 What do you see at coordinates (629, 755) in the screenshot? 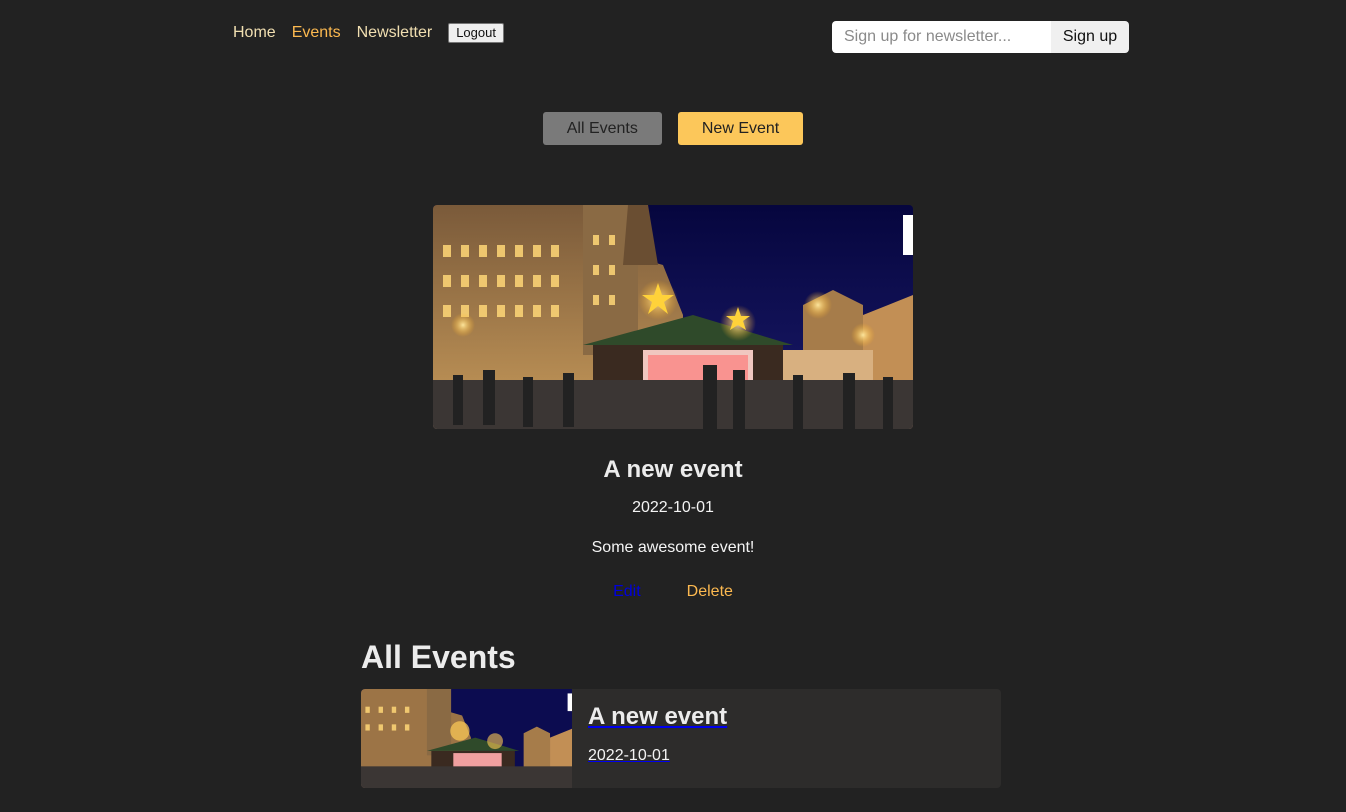
I see `event-list-item-date: 2022-10-01` at bounding box center [629, 755].